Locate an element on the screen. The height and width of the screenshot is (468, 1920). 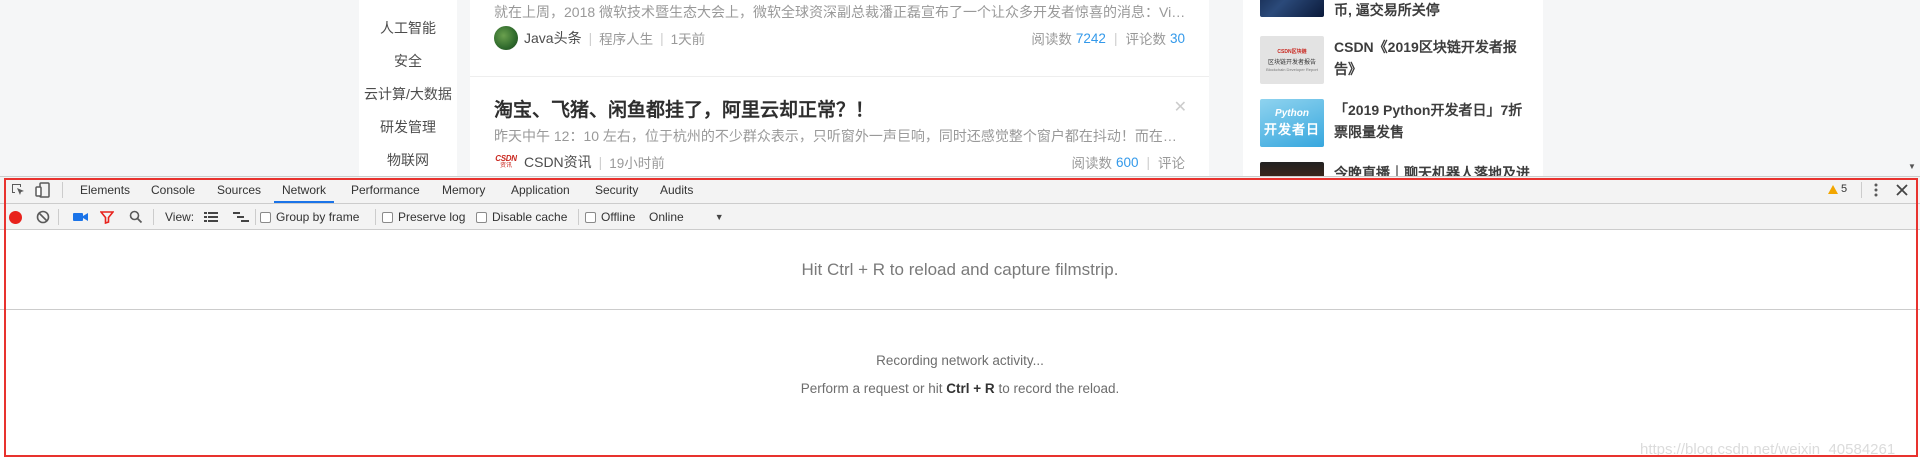
tab-elements: Elements is located at coordinates (105, 190).